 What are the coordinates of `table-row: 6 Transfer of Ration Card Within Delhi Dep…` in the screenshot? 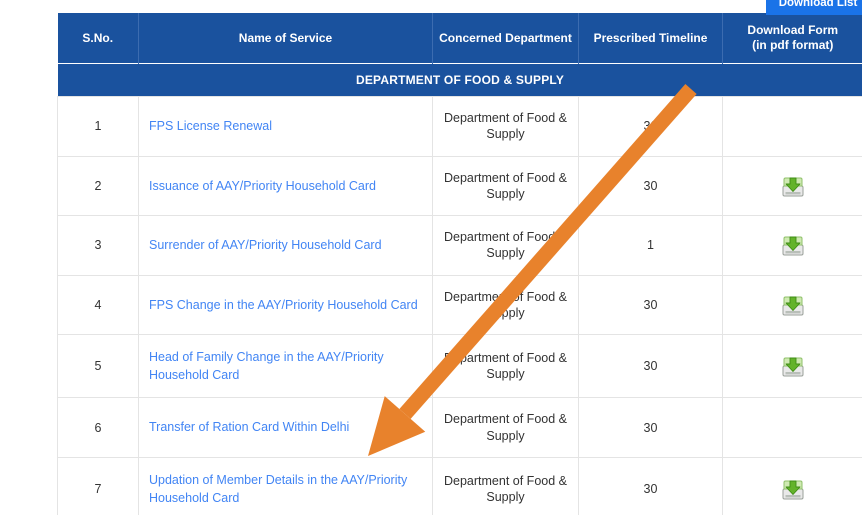 It's located at (459, 427).